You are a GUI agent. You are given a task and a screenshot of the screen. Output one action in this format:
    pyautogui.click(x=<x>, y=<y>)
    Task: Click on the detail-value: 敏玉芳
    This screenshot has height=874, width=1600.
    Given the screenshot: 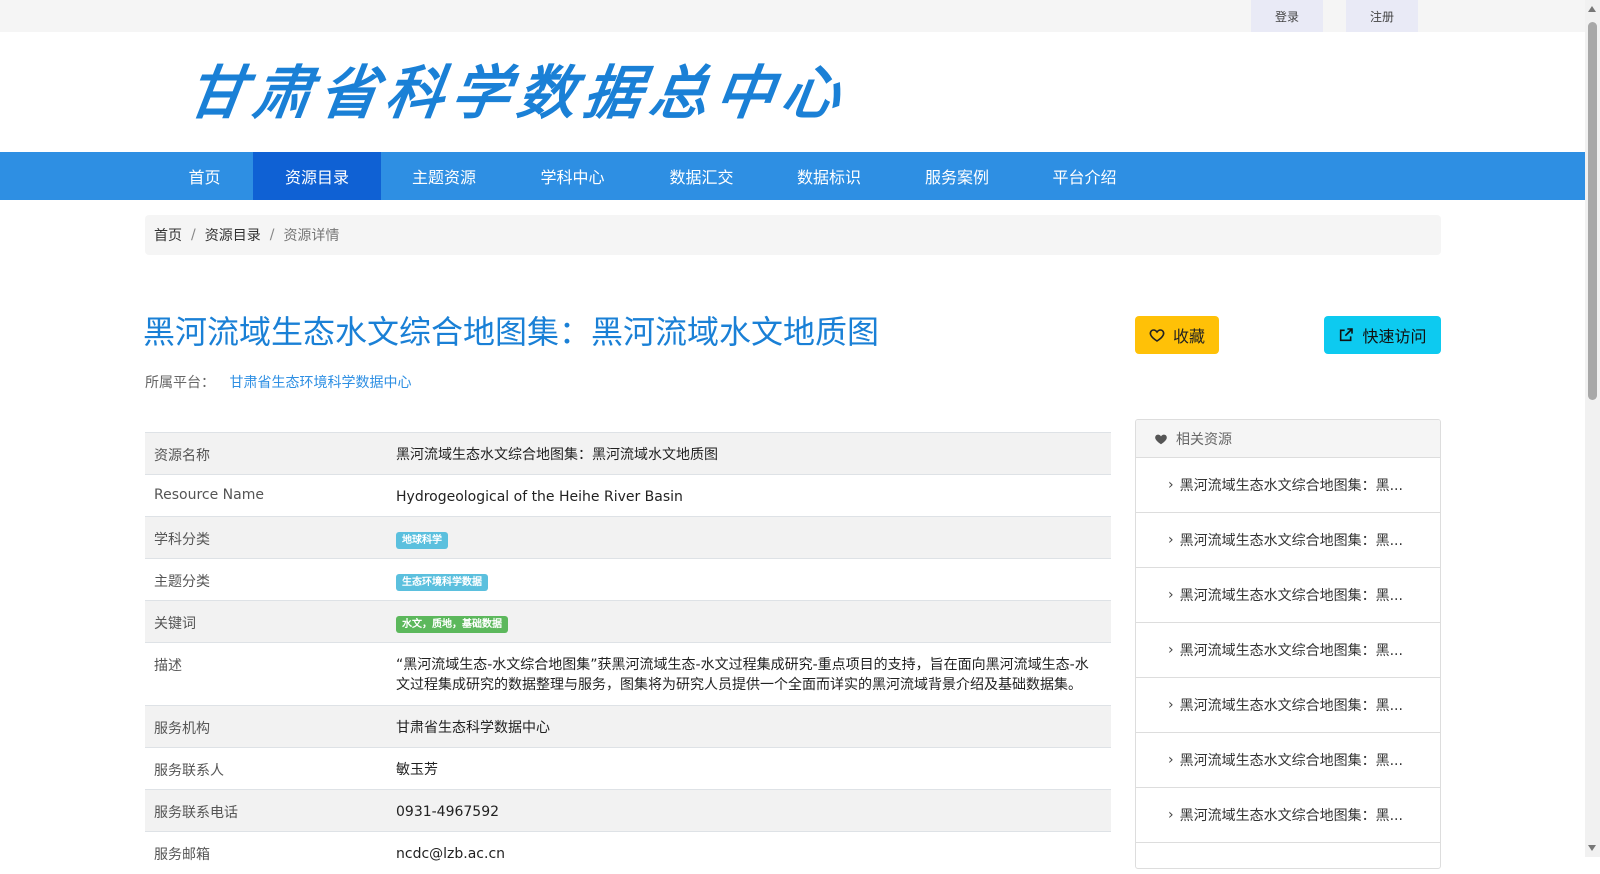 What is the action you would take?
    pyautogui.click(x=749, y=768)
    